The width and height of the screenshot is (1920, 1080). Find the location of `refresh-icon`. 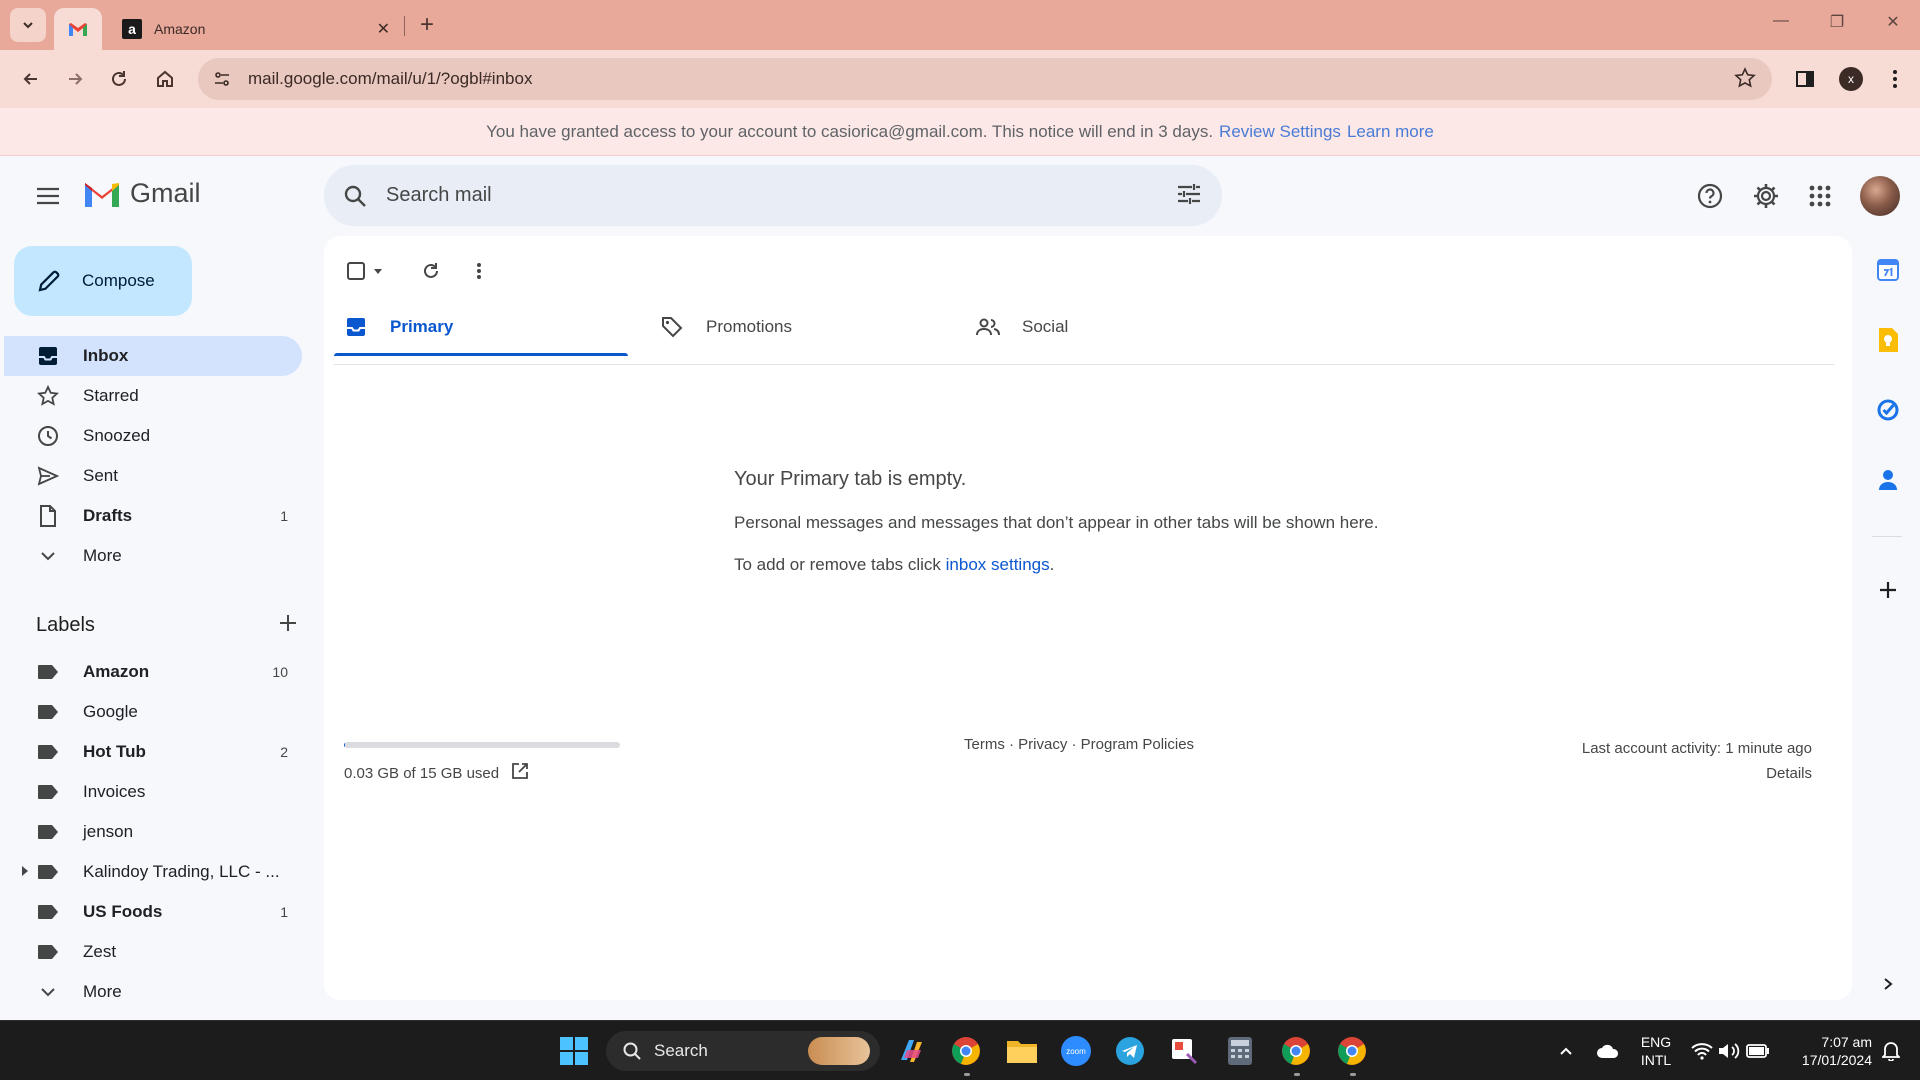

refresh-icon is located at coordinates (431, 270).